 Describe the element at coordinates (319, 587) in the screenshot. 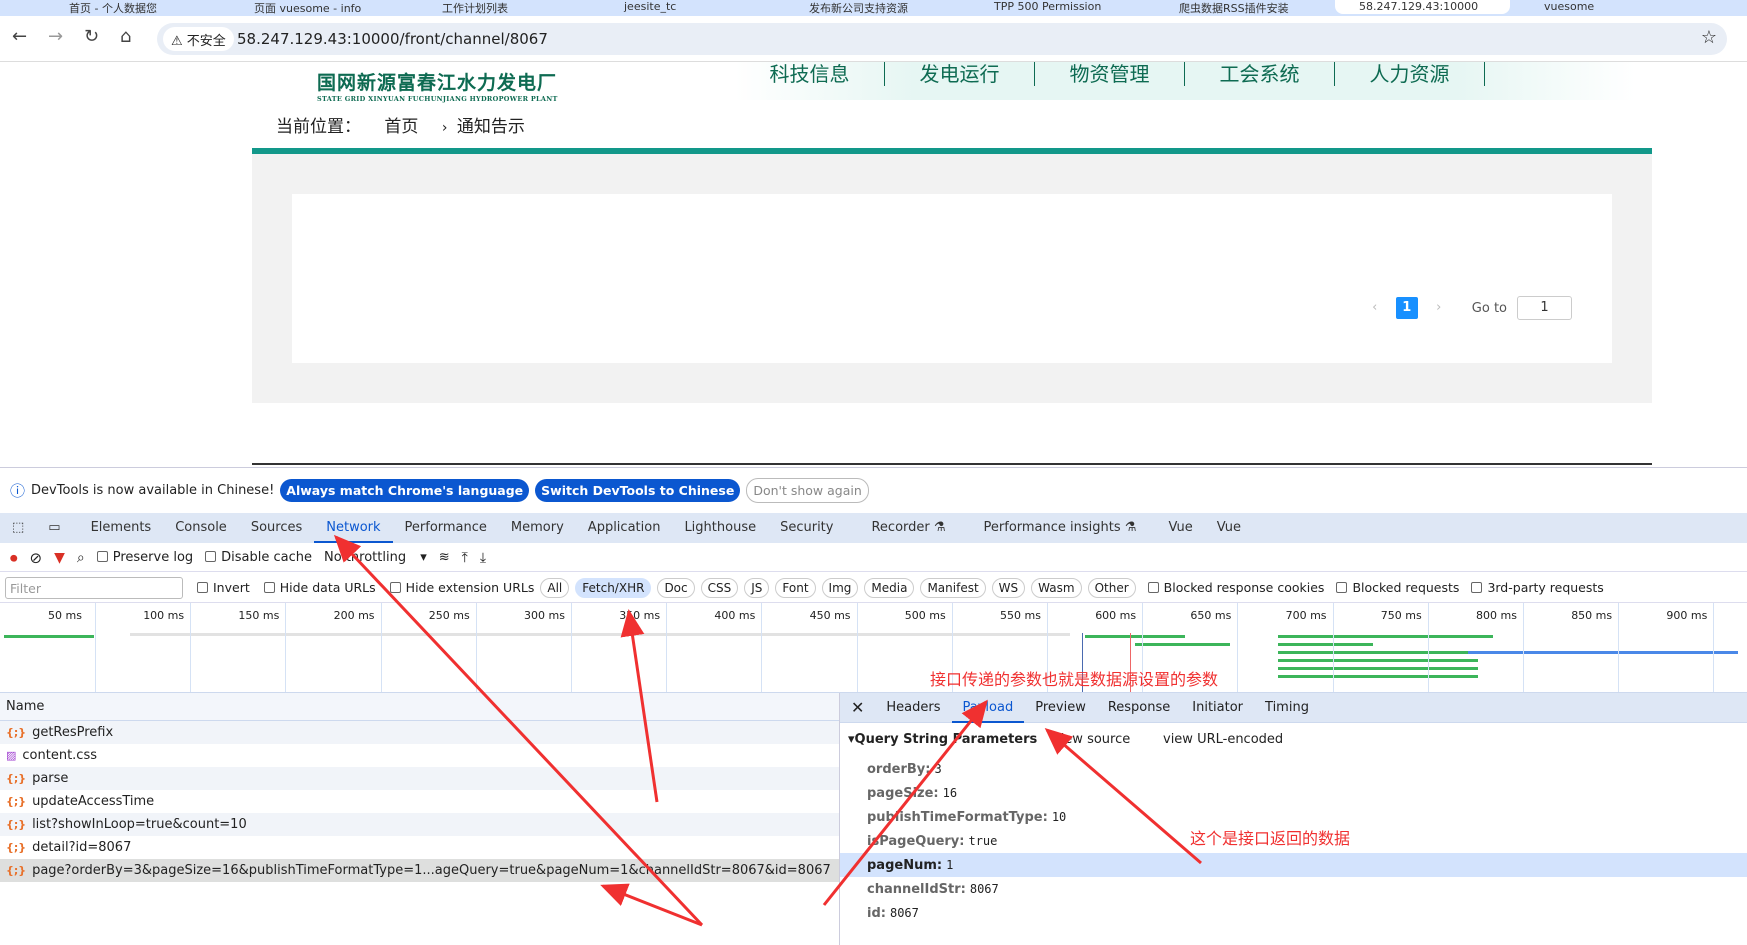

I see `hide-data-urls-checkbox: Hide data URLs` at that location.